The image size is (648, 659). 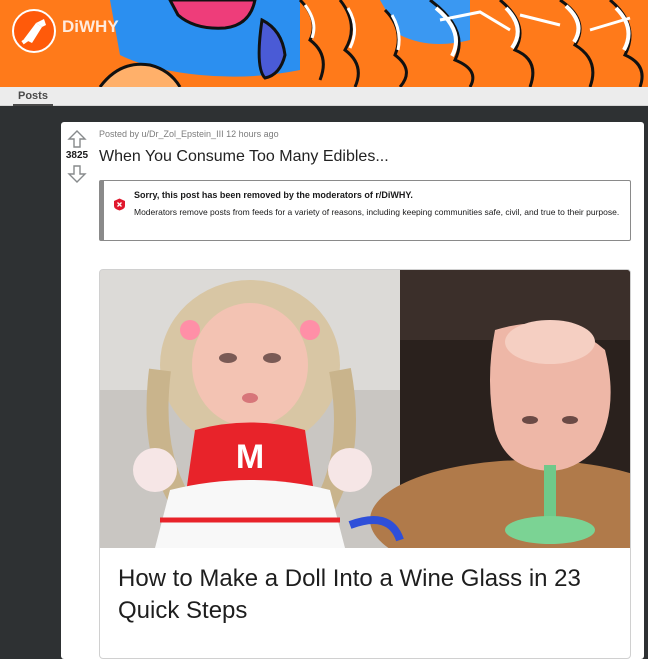 What do you see at coordinates (250, 457) in the screenshot?
I see `doll-shirt-letter: M` at bounding box center [250, 457].